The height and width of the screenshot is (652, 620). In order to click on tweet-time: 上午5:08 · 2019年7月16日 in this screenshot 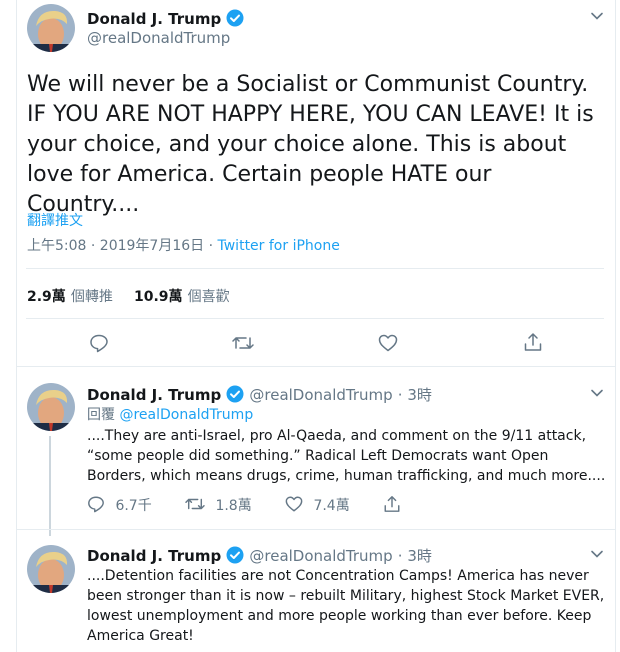, I will do `click(115, 246)`.